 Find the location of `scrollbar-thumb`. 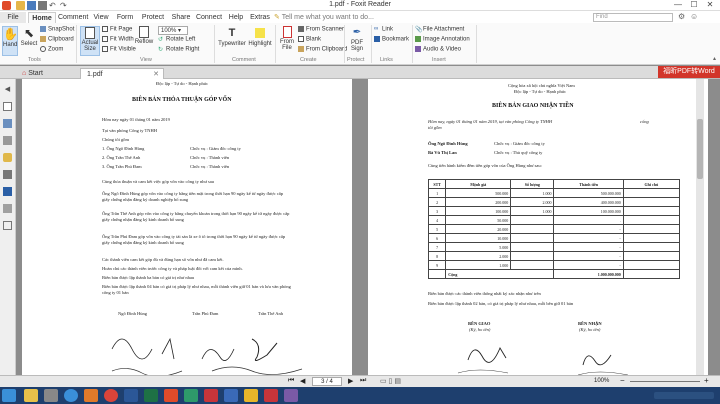

scrollbar-thumb is located at coordinates (700, 149).